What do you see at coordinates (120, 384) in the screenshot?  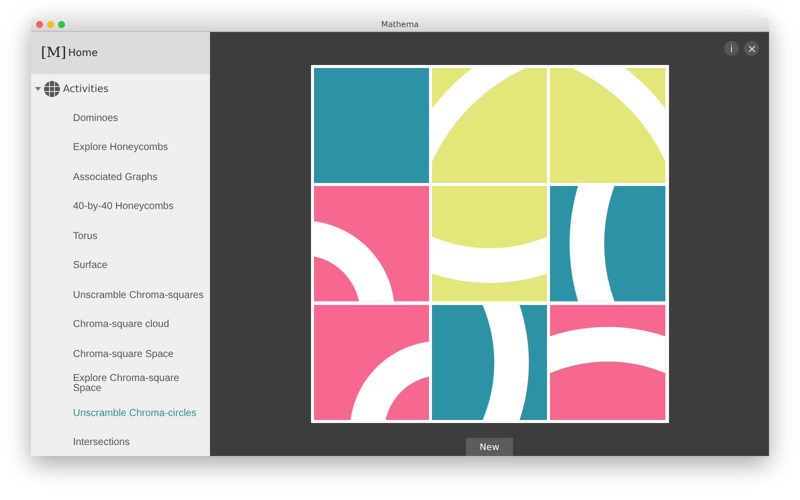 I see `activity-item: Explore Chroma-square Space` at bounding box center [120, 384].